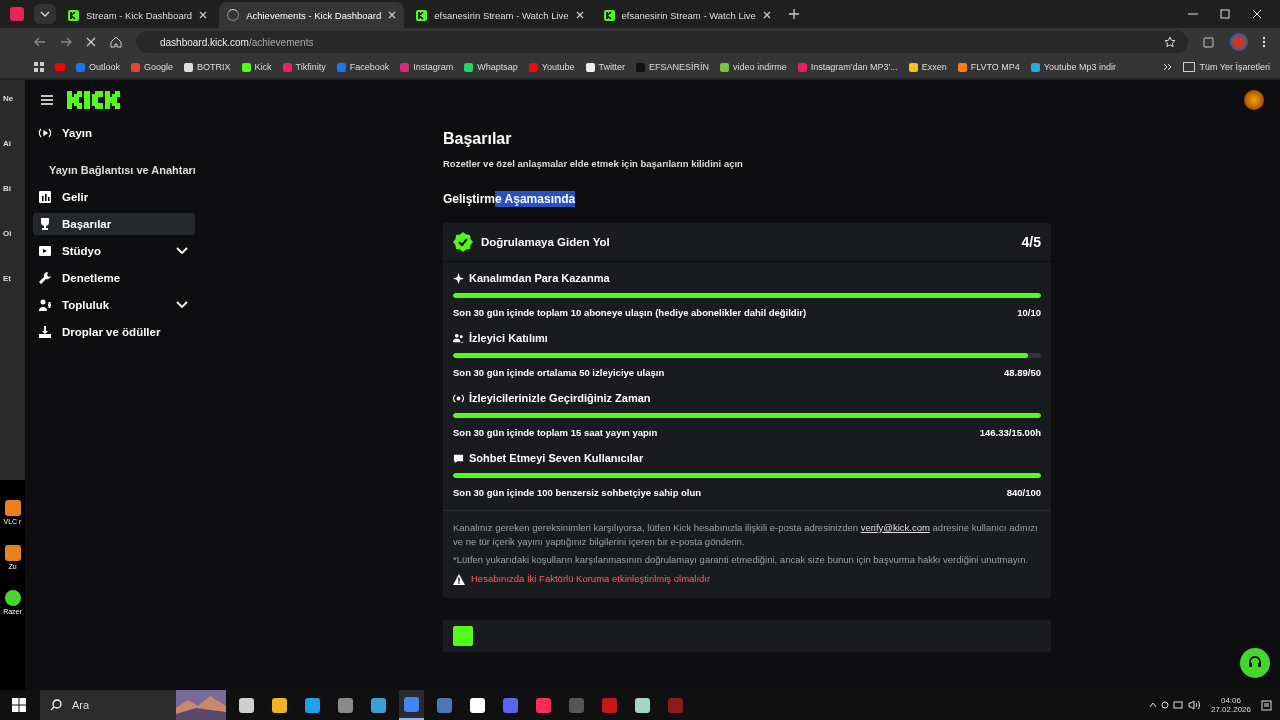  I want to click on bookmark-link: Youtube Mp3 indir, so click(1073, 67).